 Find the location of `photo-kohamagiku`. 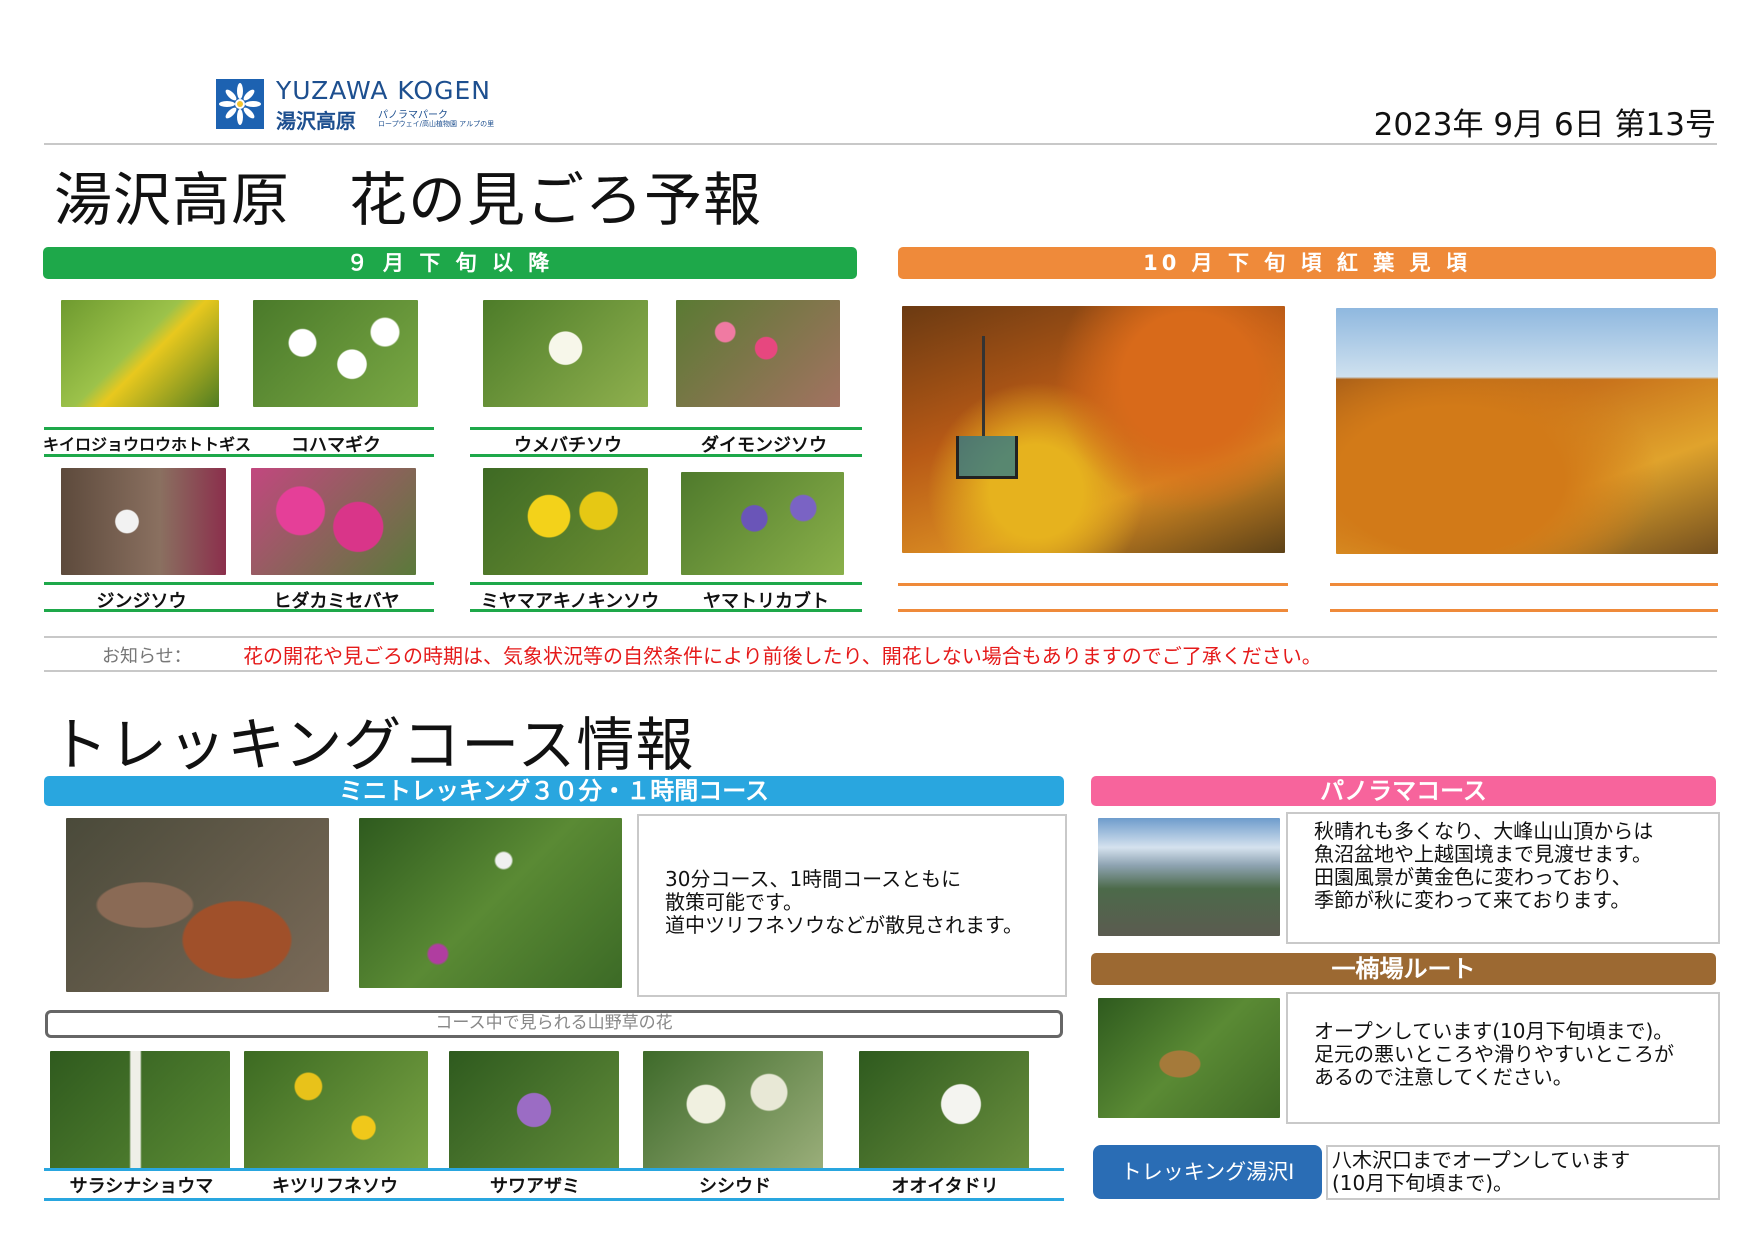

photo-kohamagiku is located at coordinates (335, 353).